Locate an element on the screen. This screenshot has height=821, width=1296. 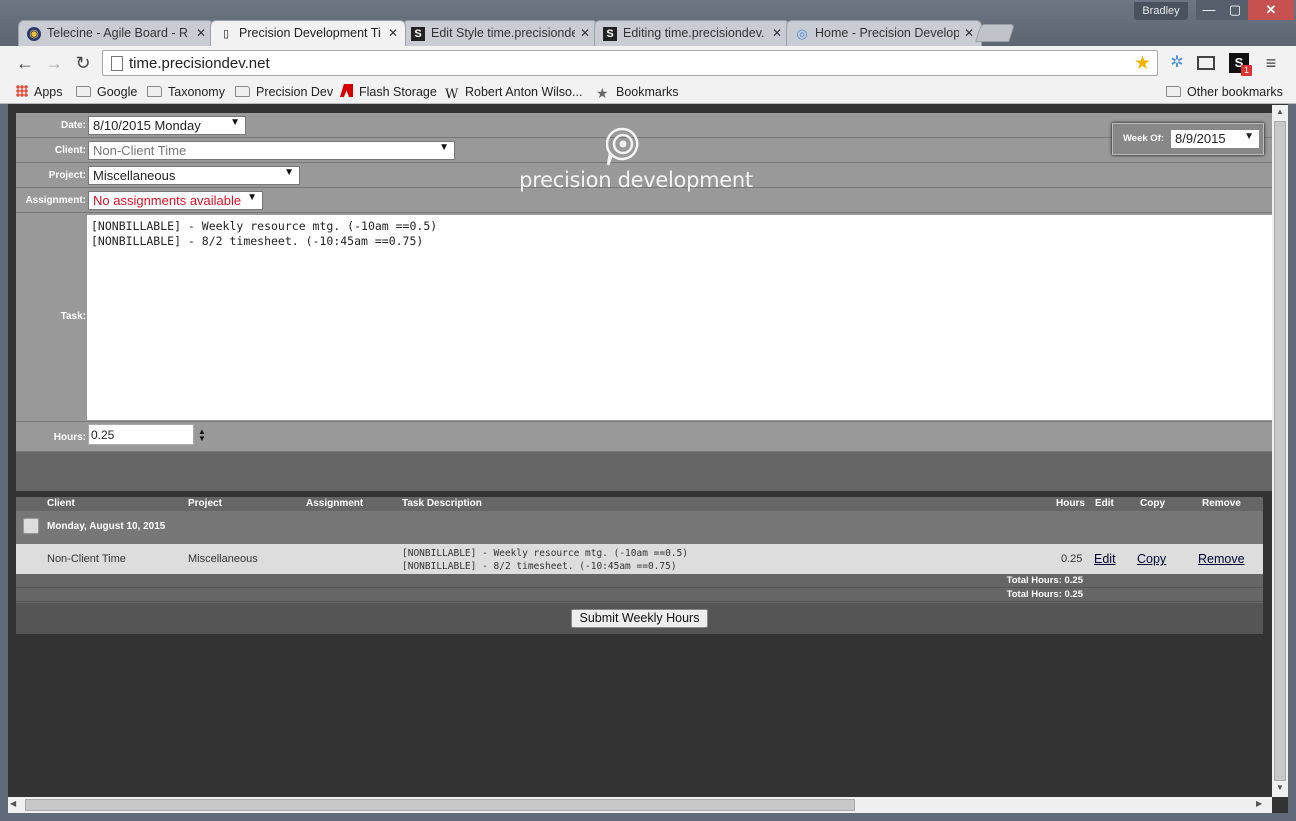
vertical-scroll-thumb is located at coordinates (1280, 451).